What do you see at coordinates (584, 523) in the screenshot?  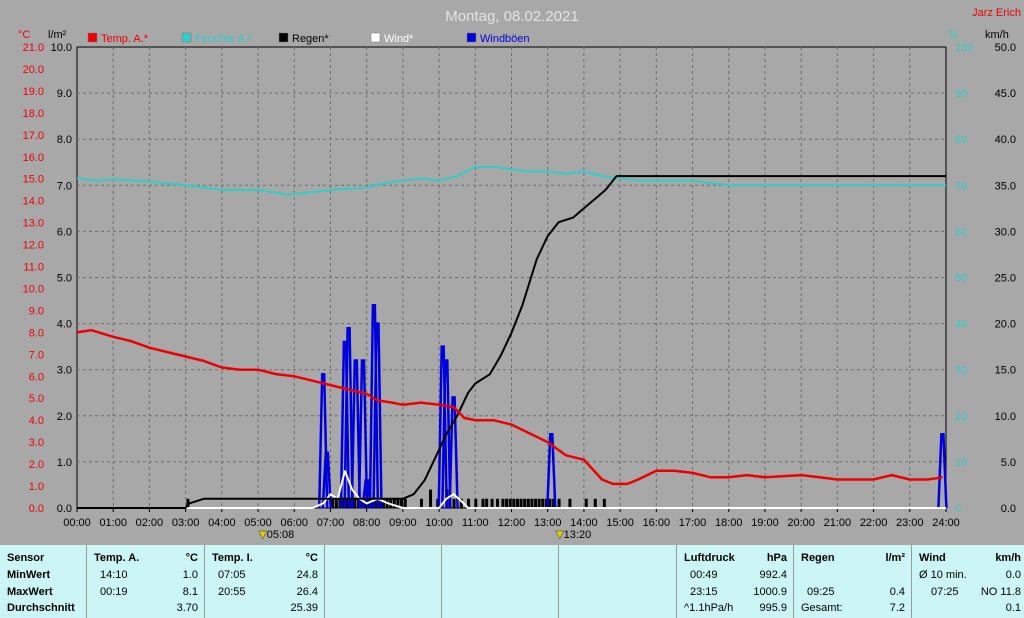 I see `x-tick-label: 14:00` at bounding box center [584, 523].